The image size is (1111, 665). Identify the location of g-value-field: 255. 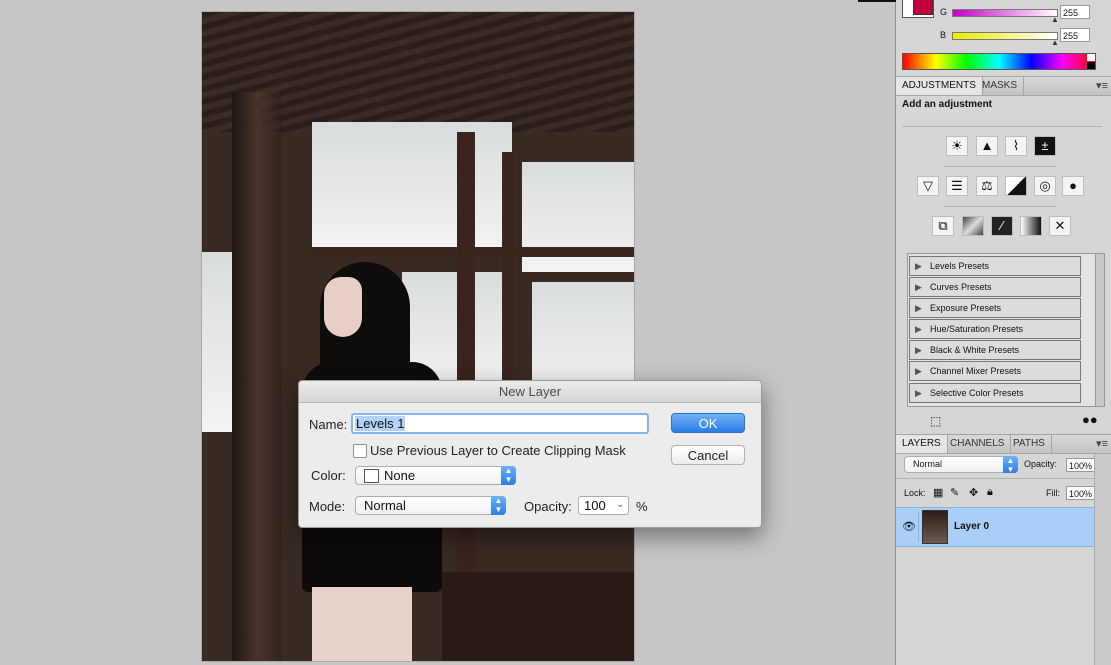
(1075, 12).